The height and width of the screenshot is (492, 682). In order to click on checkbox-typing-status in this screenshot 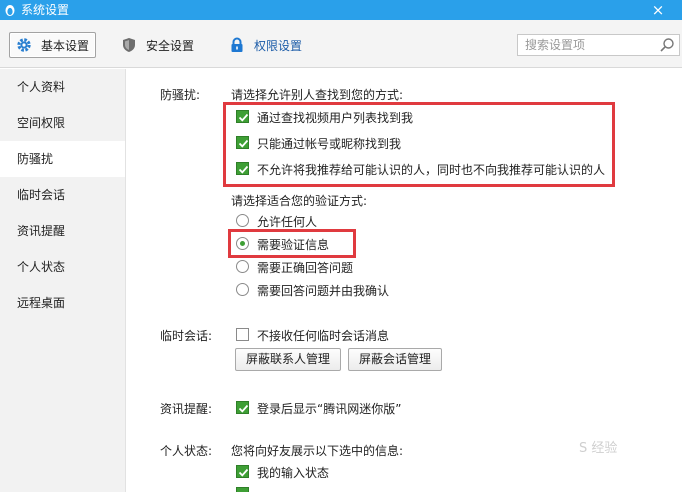, I will do `click(242, 471)`.